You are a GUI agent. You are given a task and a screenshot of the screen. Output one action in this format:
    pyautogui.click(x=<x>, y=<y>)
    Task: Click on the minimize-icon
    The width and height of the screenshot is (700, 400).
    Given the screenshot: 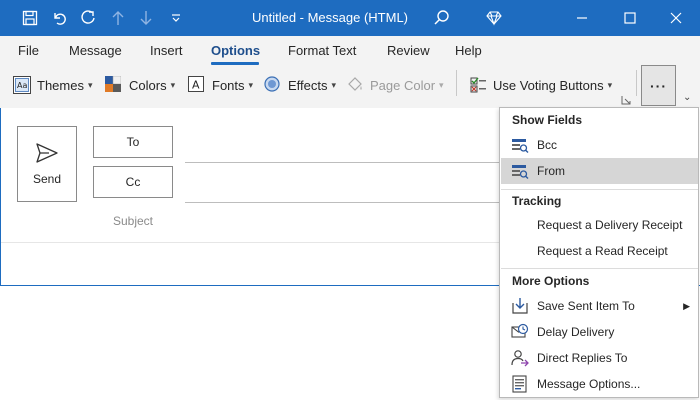 What is the action you would take?
    pyautogui.click(x=582, y=18)
    